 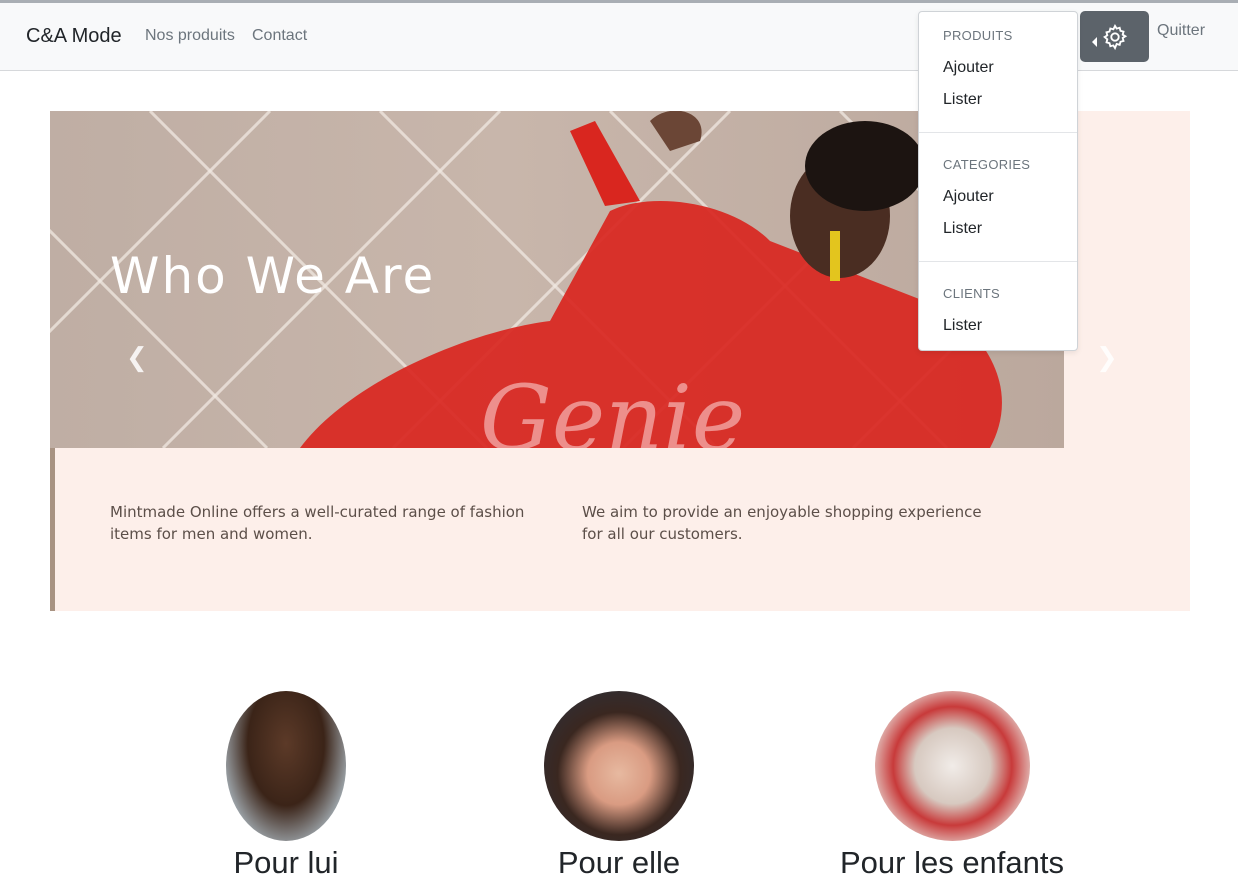 What do you see at coordinates (190, 36) in the screenshot?
I see `nav-link-products: Nos produits` at bounding box center [190, 36].